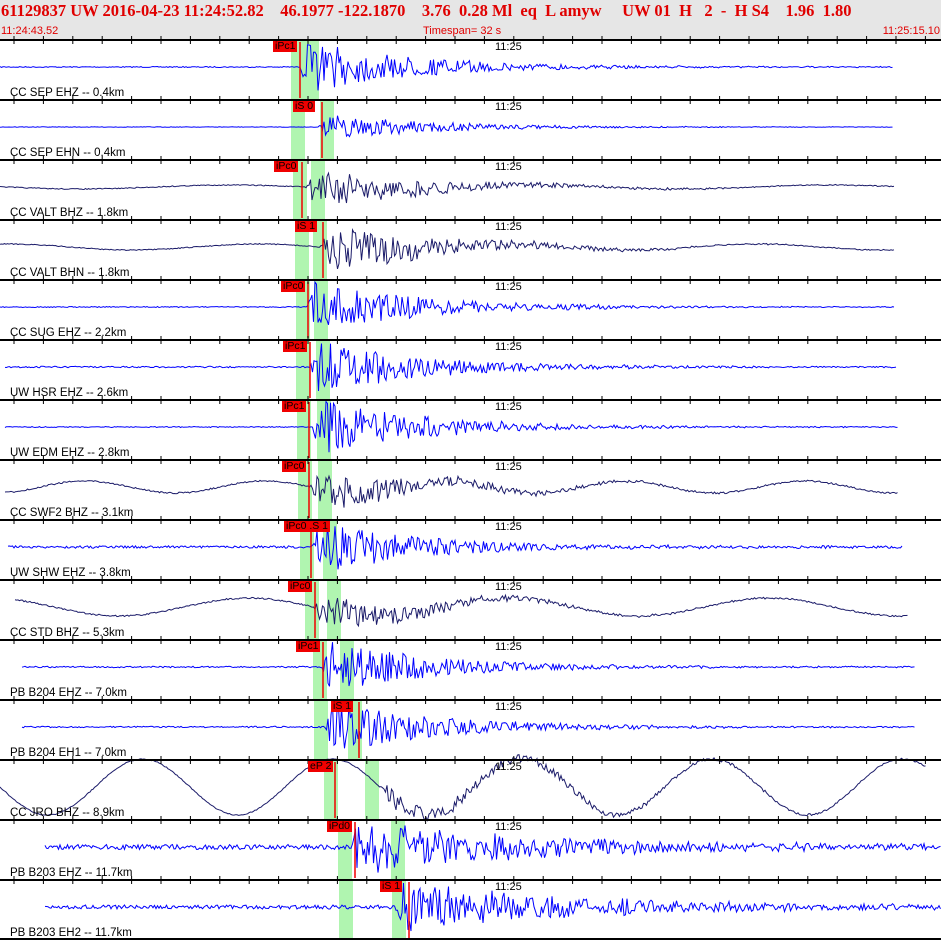  Describe the element at coordinates (68, 153) in the screenshot. I see `station-label: CC SEP EHN -- 0.4km` at that location.